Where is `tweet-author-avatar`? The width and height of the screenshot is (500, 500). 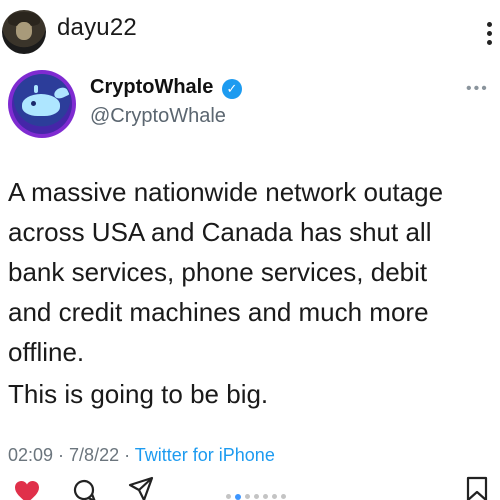
tweet-author-avatar is located at coordinates (42, 104).